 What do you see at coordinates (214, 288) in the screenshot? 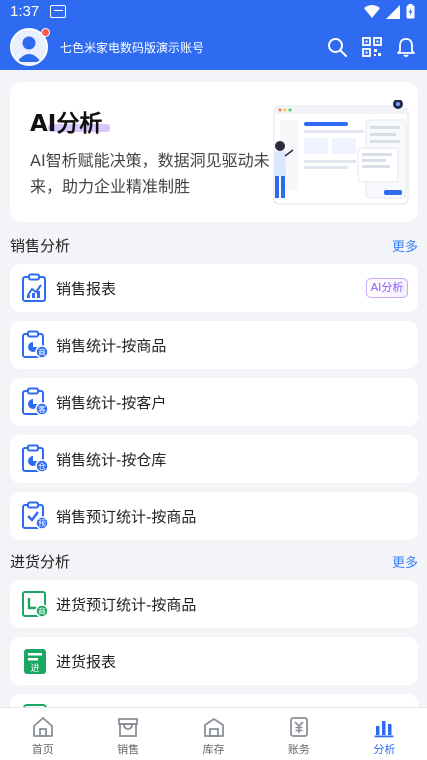
I see `list-item-sales-report: 销售报表 AI分析` at bounding box center [214, 288].